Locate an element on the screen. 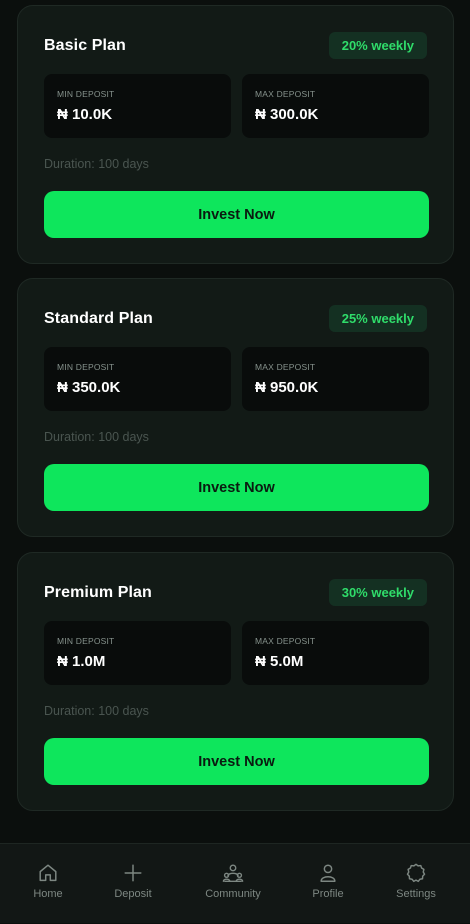 Image resolution: width=470 pixels, height=924 pixels. rate-badge: 30% weekly is located at coordinates (377, 592).